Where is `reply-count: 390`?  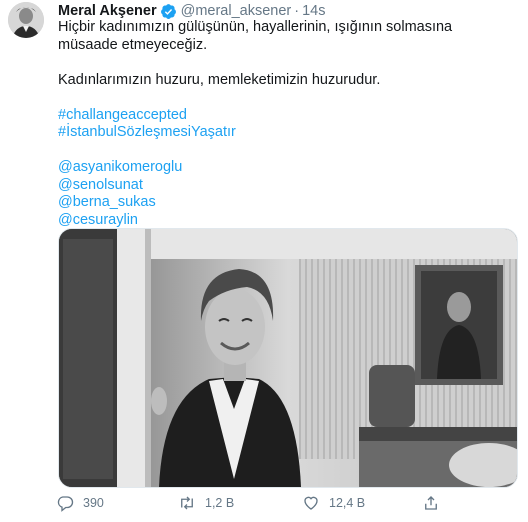 reply-count: 390 is located at coordinates (93, 503).